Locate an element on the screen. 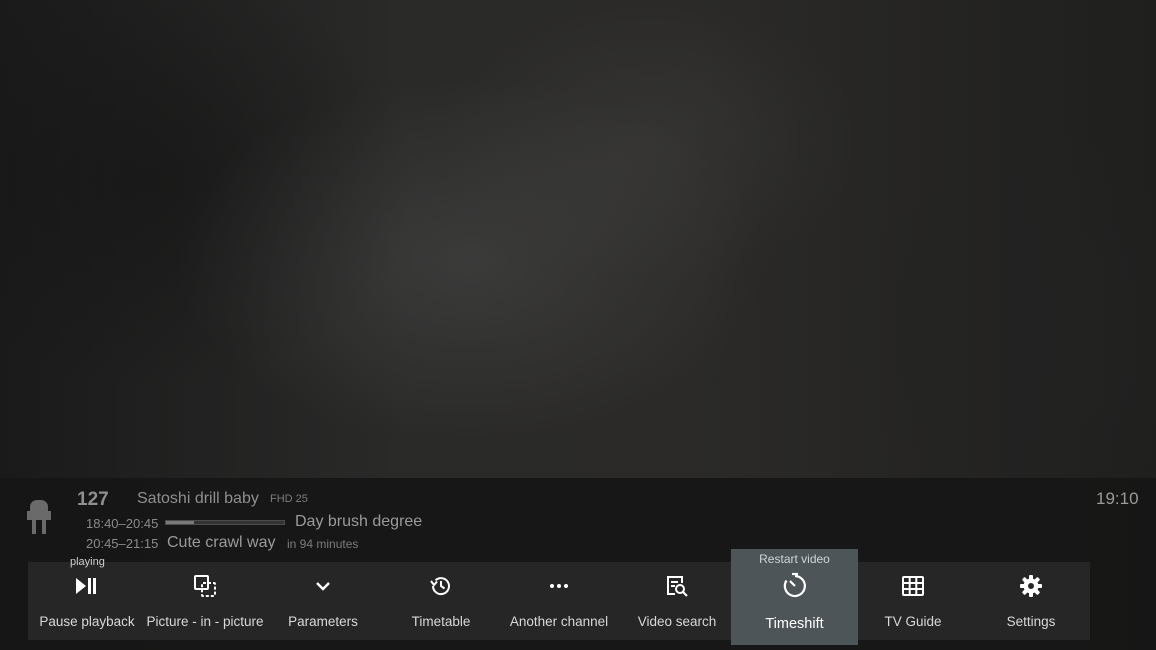  history-icon is located at coordinates (441, 586).